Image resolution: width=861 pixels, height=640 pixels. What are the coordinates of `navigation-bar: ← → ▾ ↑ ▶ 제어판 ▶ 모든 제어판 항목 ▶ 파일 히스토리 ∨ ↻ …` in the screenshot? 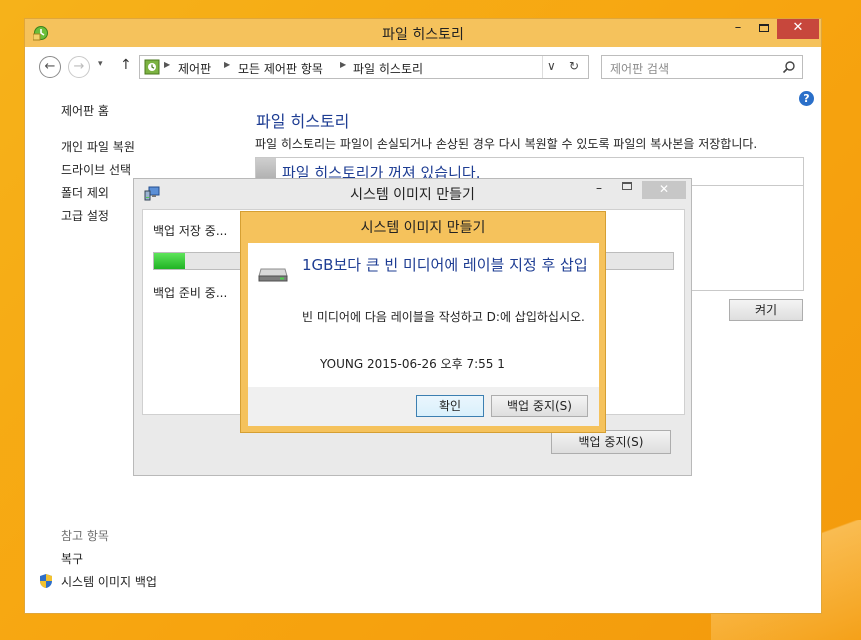 It's located at (423, 66).